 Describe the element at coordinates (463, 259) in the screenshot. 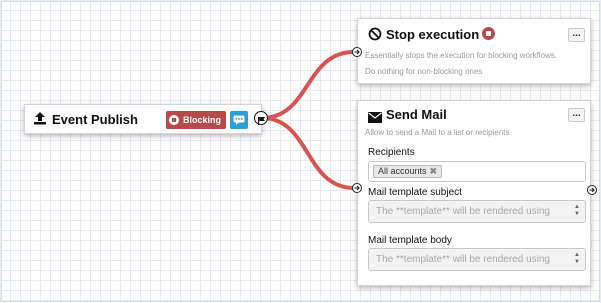

I see `body-placeholder: The **template** will be rendered using` at that location.